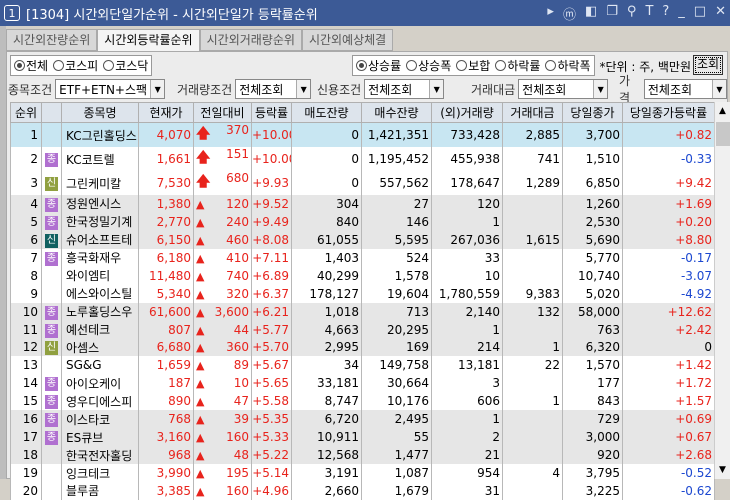 This screenshot has width=730, height=500. What do you see at coordinates (668, 112) in the screenshot?
I see `column-header: 당일종가등락률` at bounding box center [668, 112].